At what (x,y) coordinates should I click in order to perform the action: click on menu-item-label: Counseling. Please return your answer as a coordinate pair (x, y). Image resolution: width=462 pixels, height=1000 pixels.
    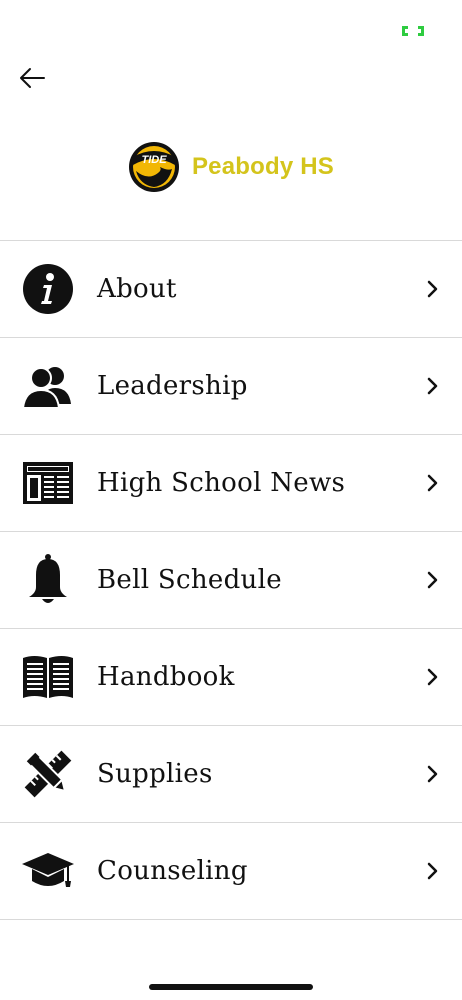
    Looking at the image, I should click on (172, 871).